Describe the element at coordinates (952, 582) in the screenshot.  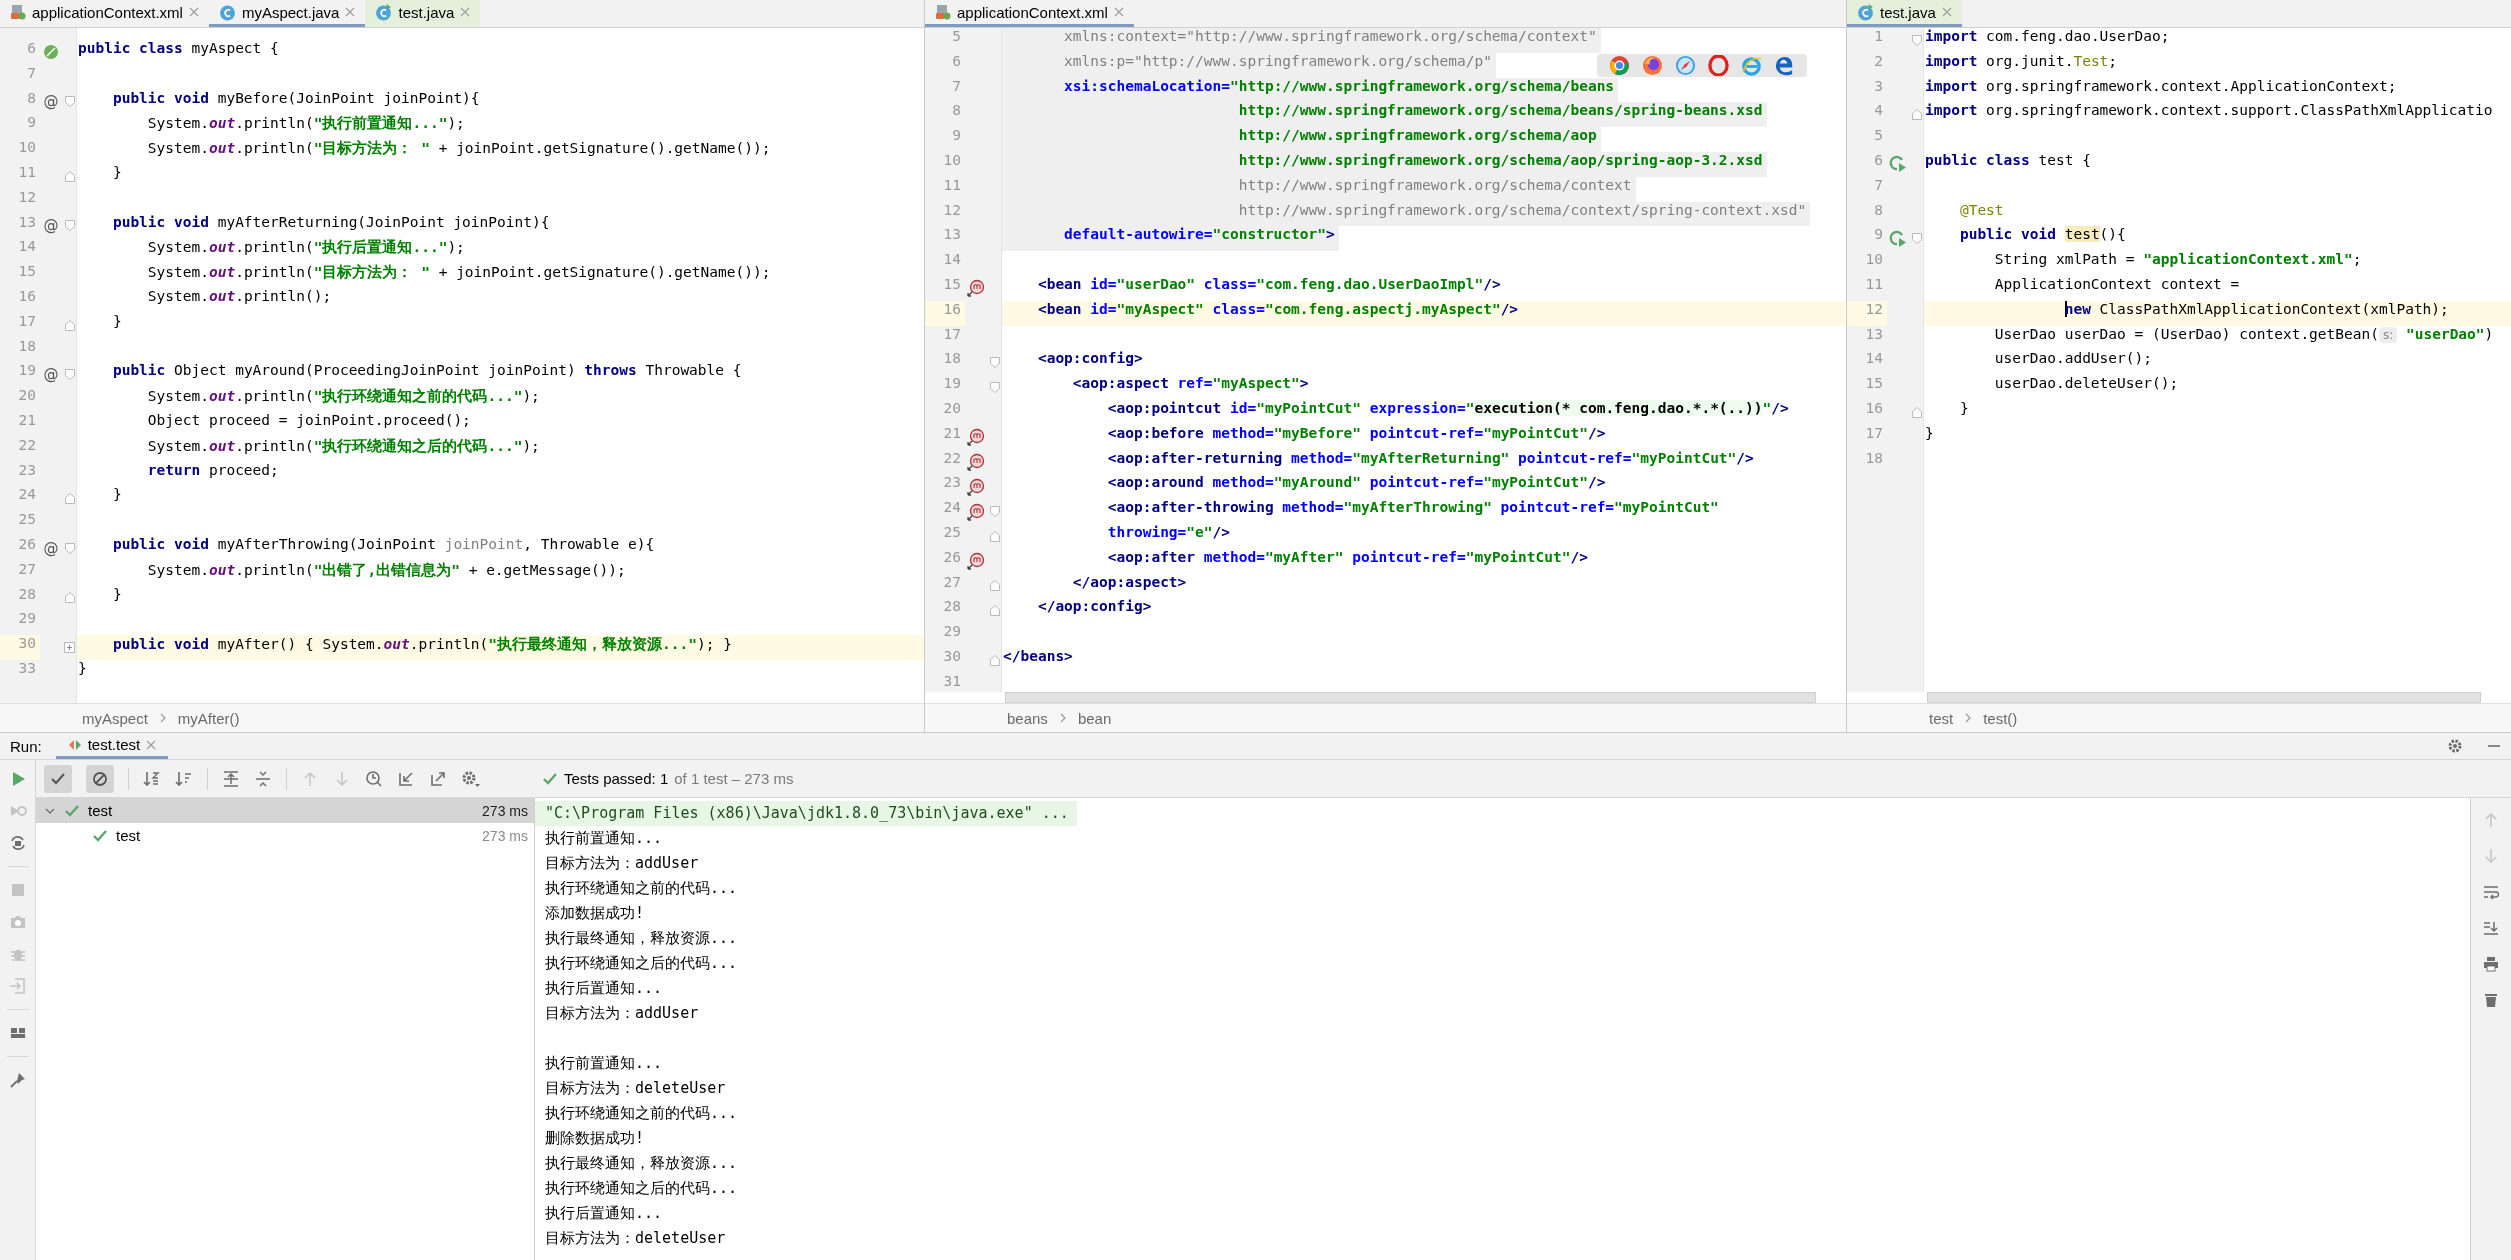
I see `line-number: 27` at that location.